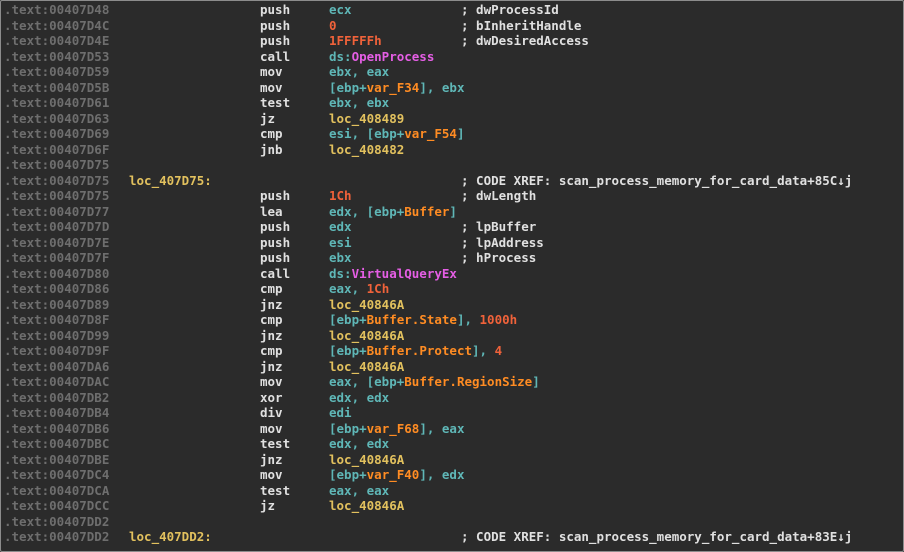  What do you see at coordinates (366, 118) in the screenshot?
I see `jump-target-link: loc_408489` at bounding box center [366, 118].